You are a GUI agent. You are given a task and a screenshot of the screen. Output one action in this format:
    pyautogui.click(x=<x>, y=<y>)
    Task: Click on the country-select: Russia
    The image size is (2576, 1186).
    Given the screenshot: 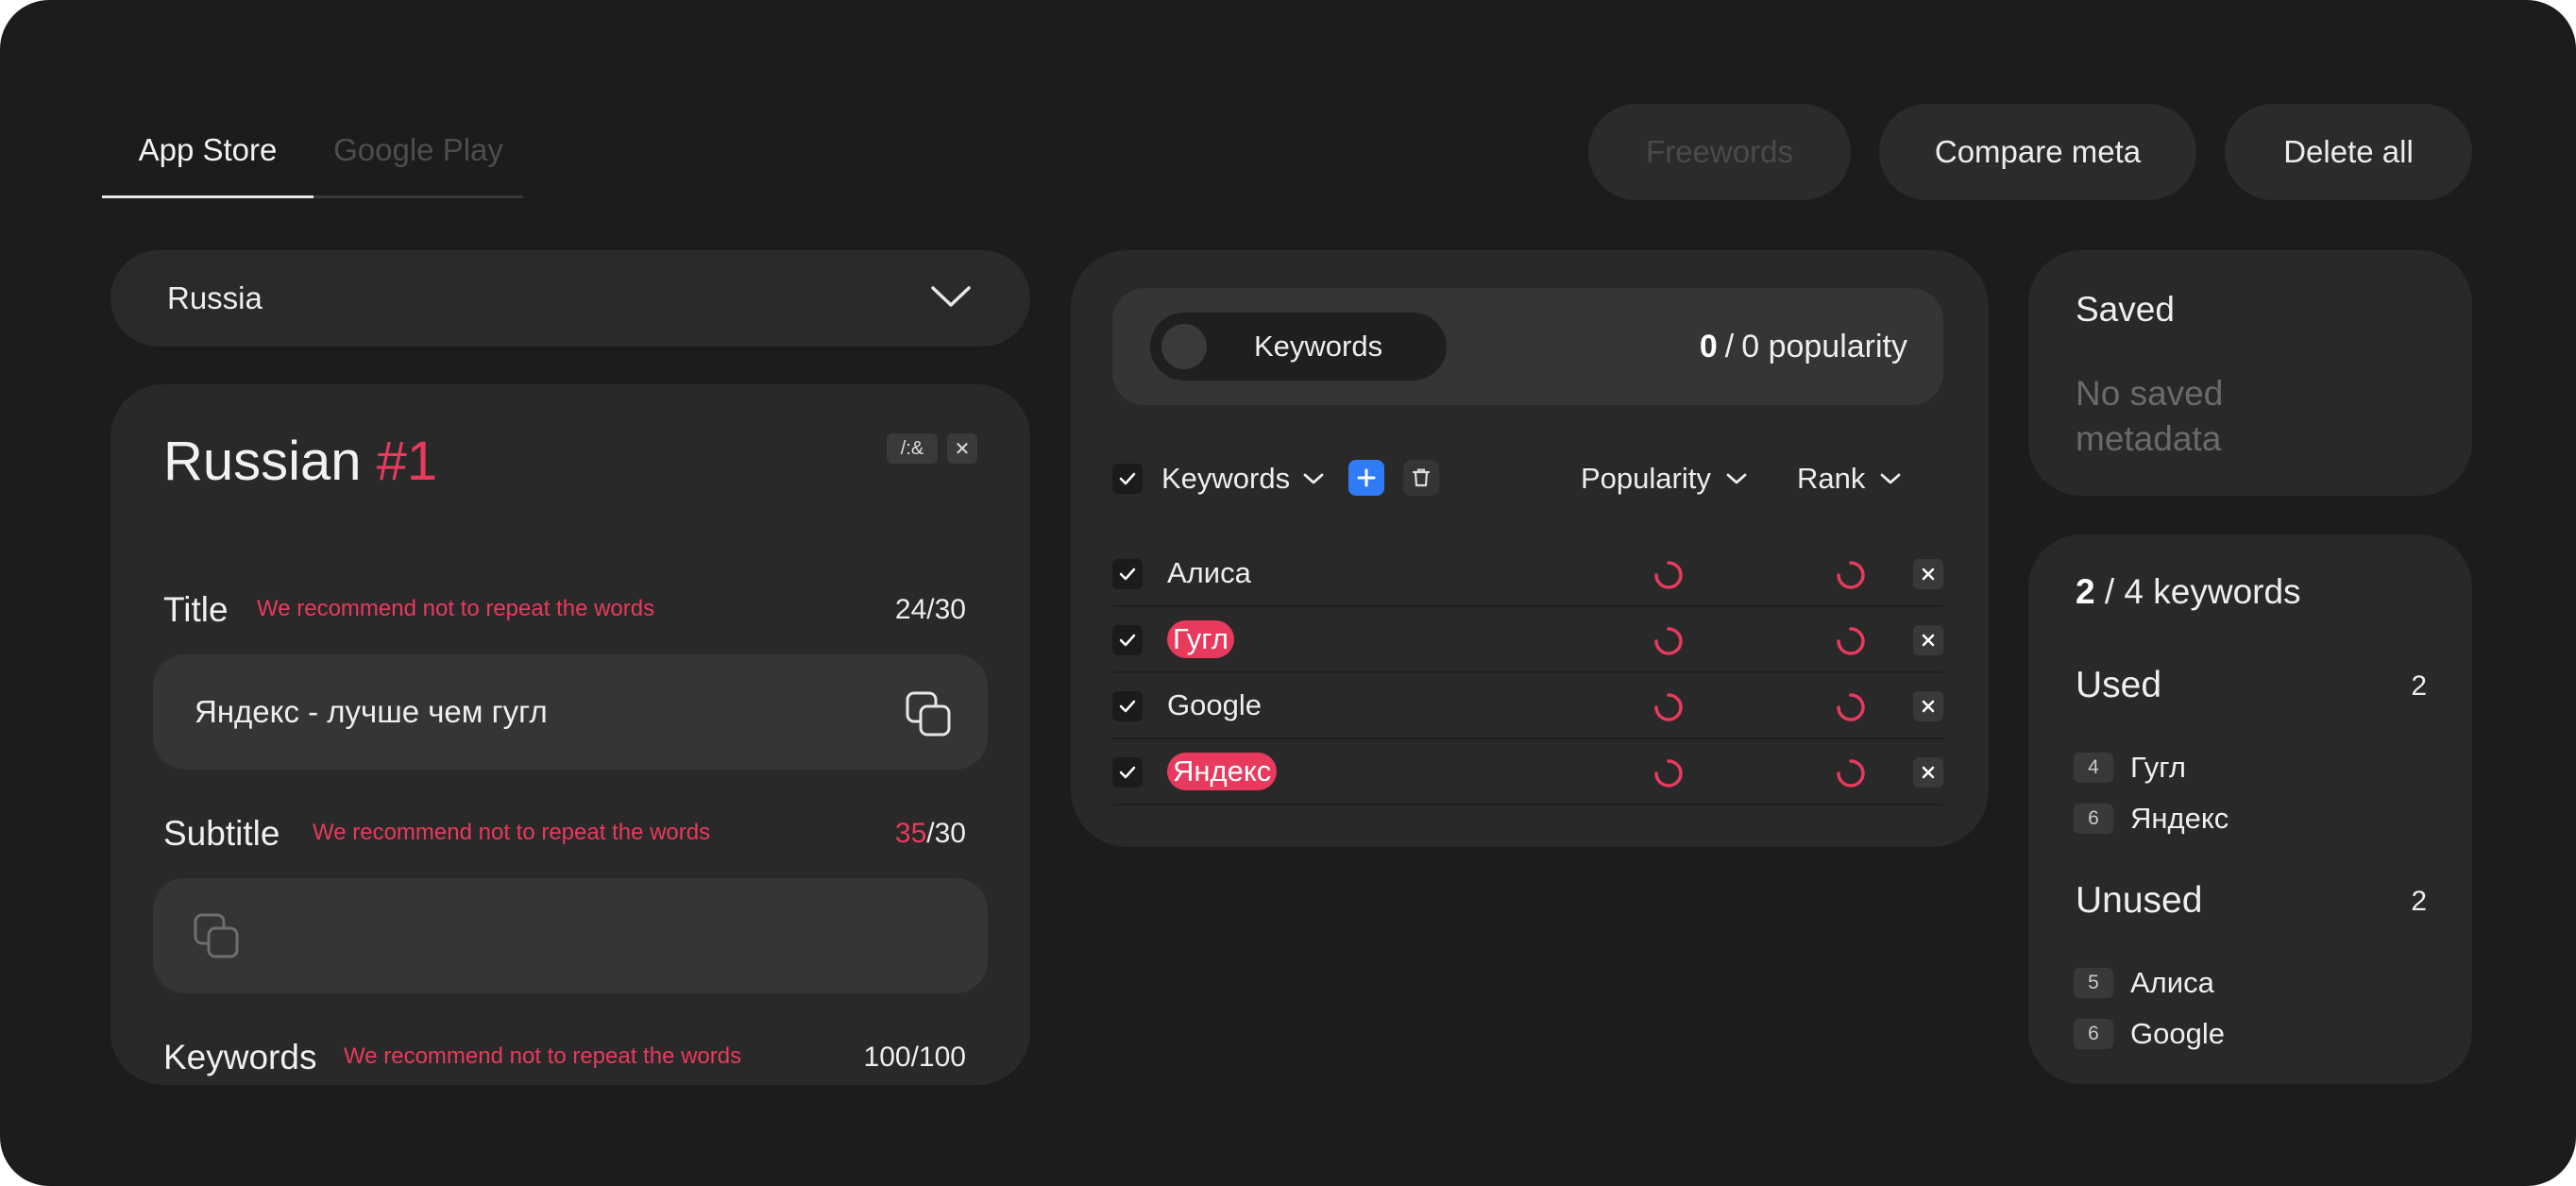 What is the action you would take?
    pyautogui.click(x=570, y=298)
    